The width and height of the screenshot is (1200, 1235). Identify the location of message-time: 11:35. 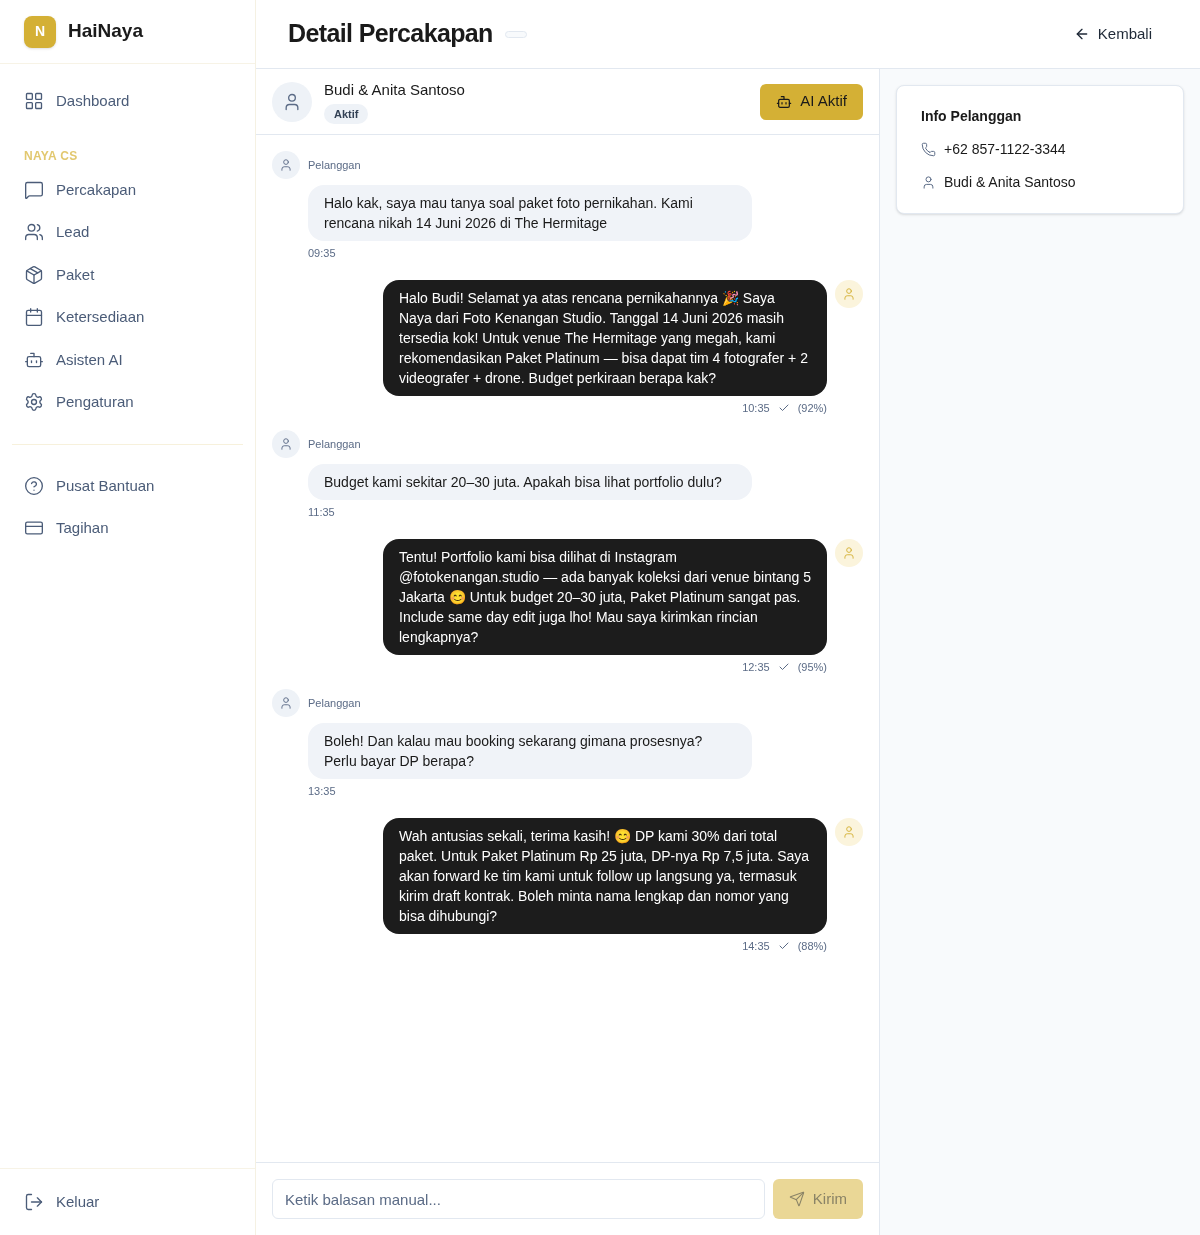
(322, 512).